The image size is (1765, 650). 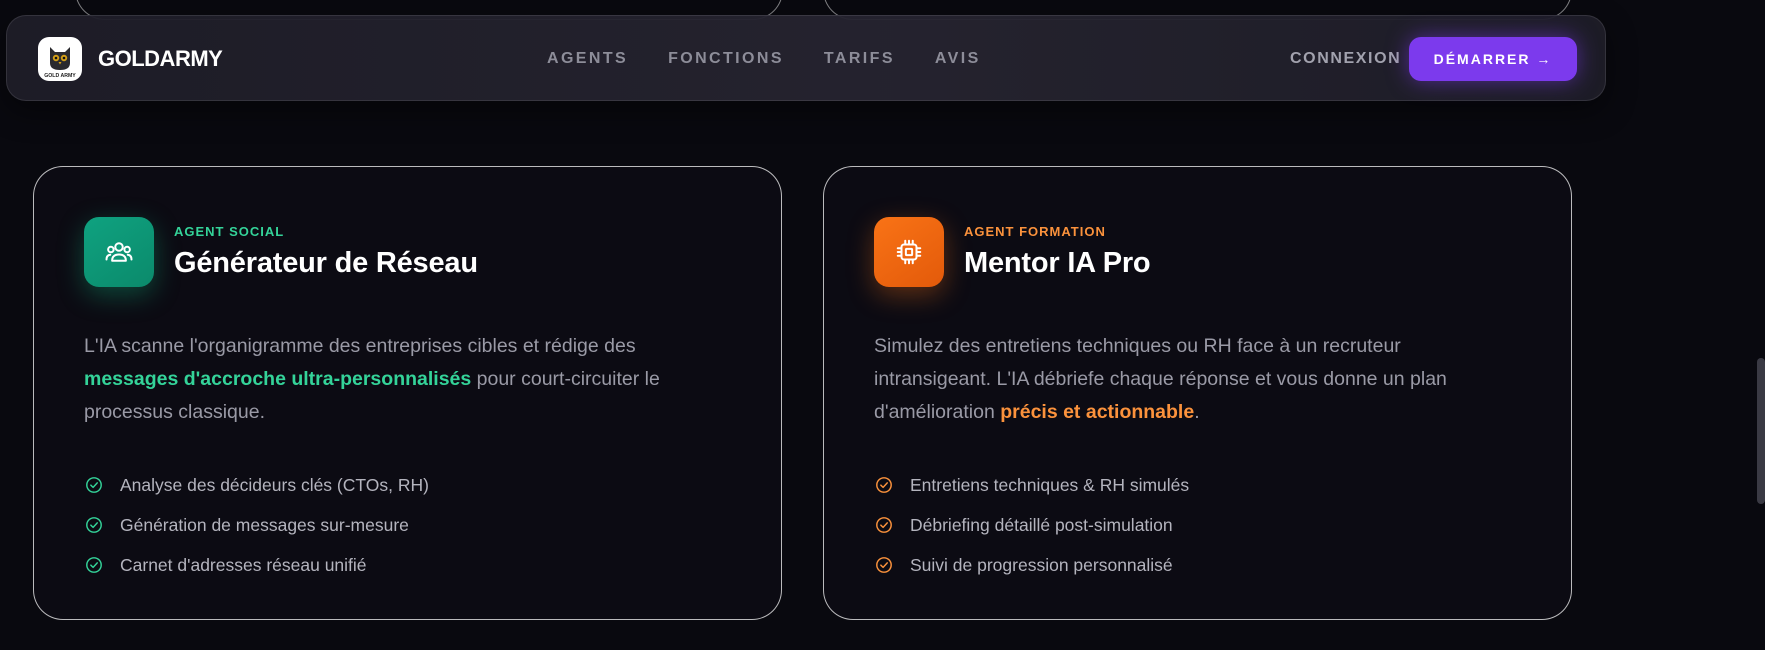 I want to click on main-nav: AGENTS FONCTIONS TARIFS AVIS, so click(x=764, y=59).